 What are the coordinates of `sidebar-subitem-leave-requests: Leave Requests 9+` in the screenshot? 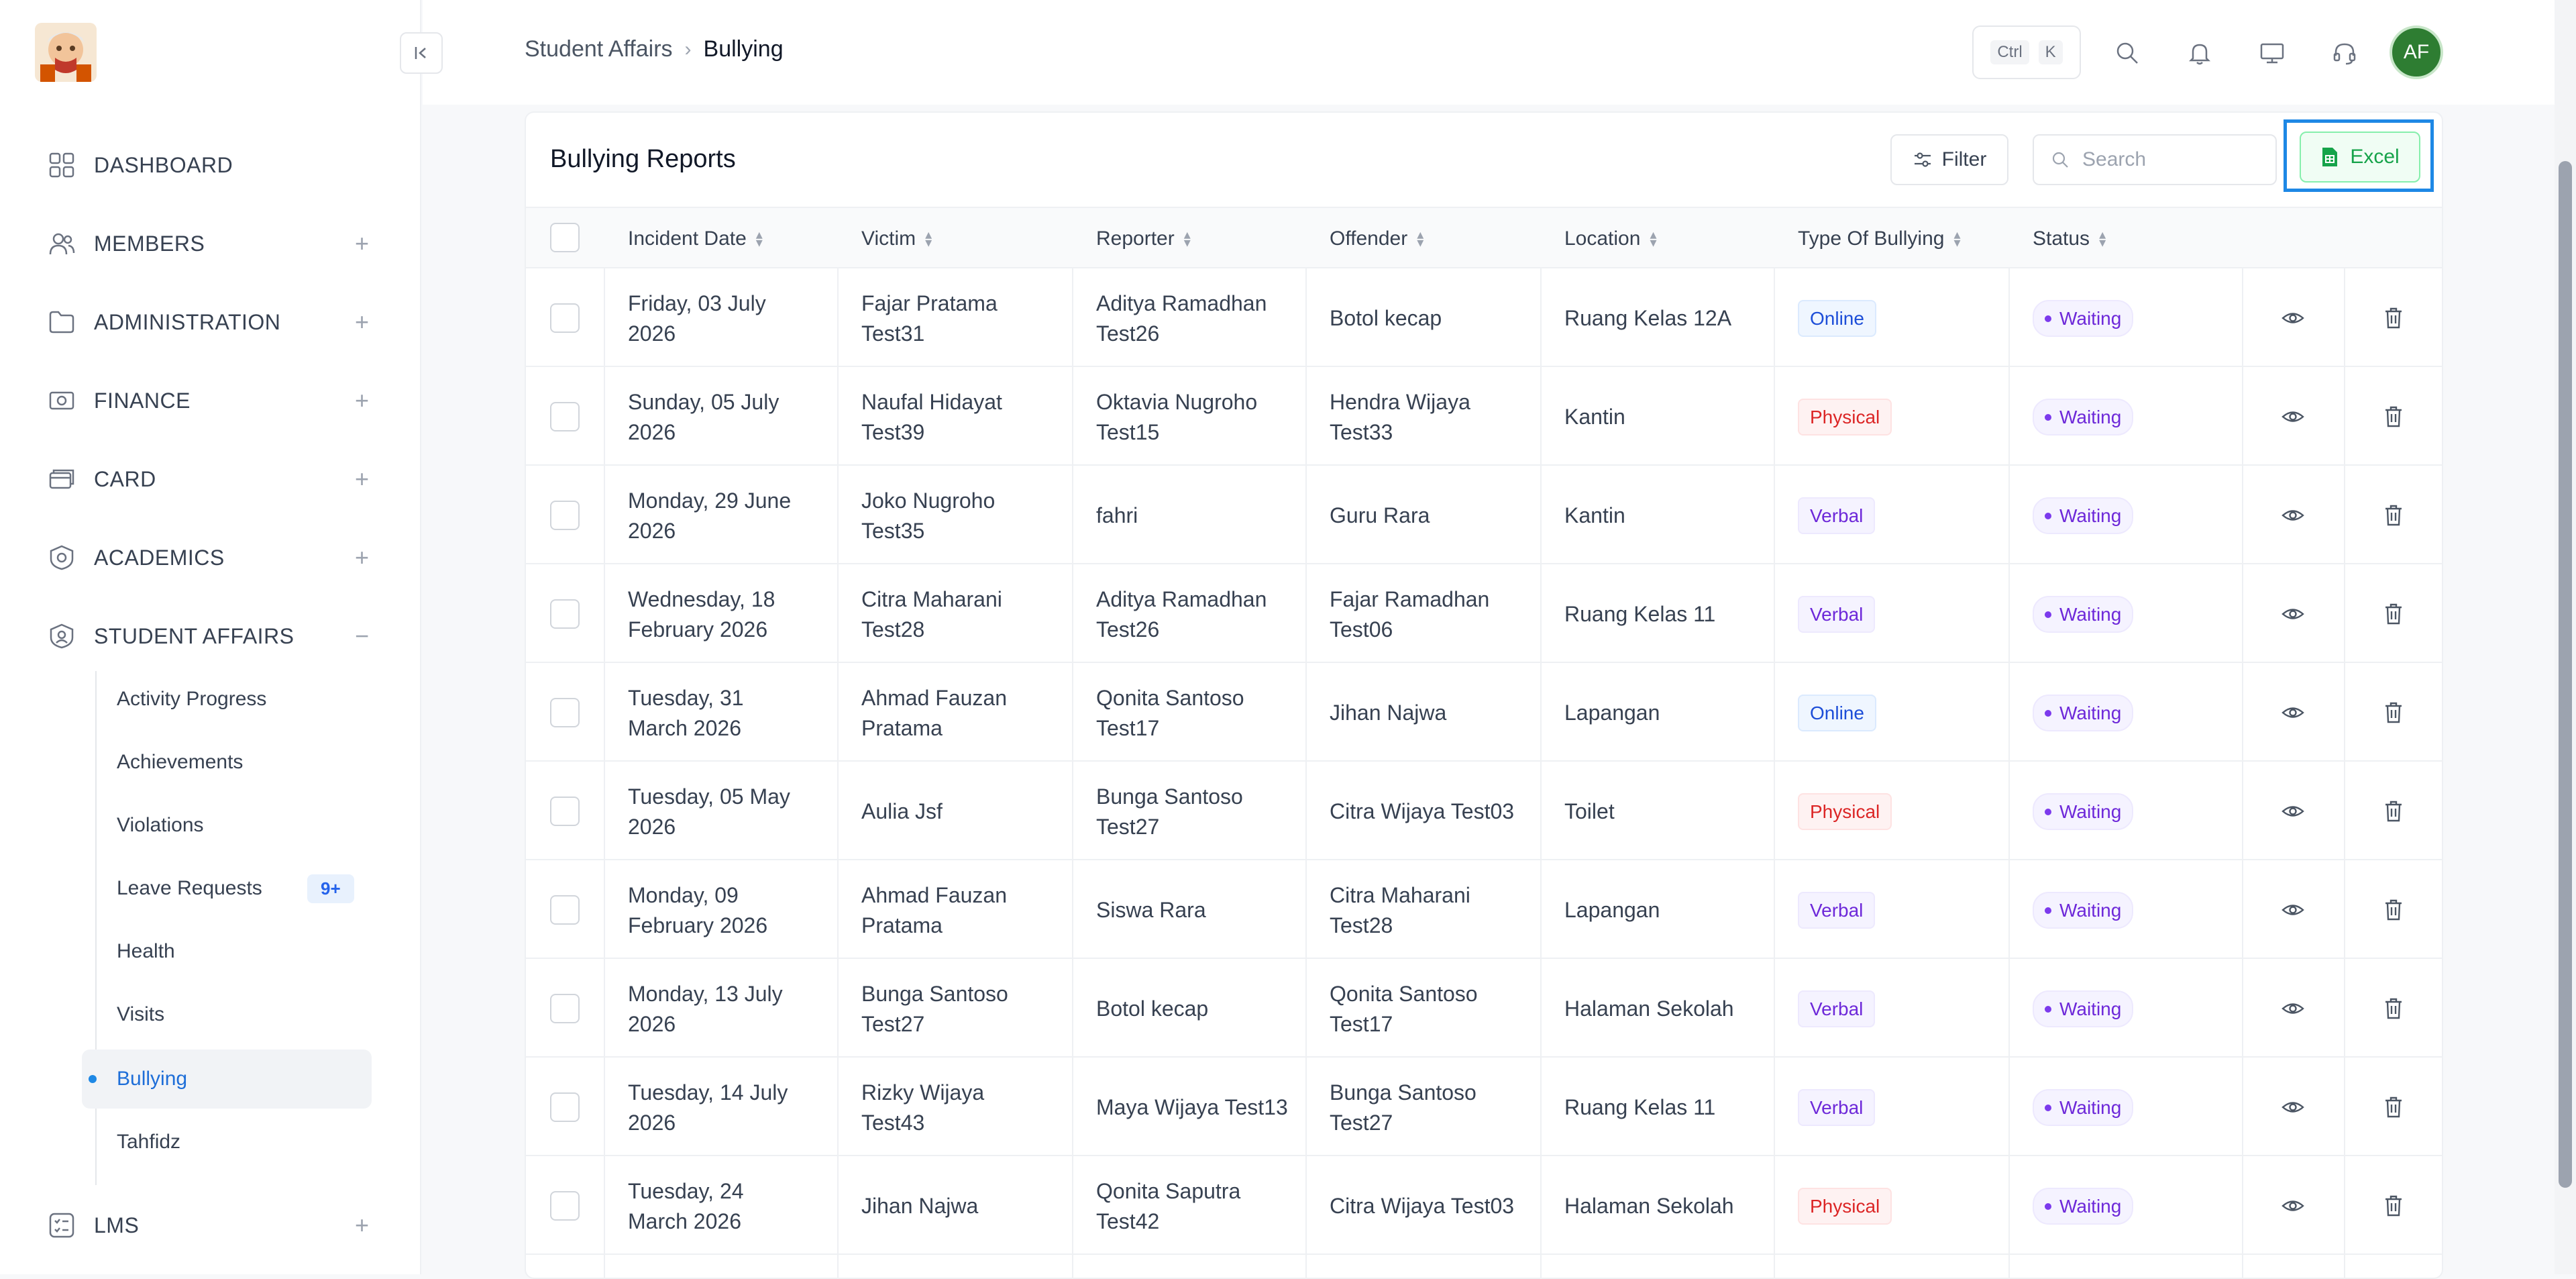 It's located at (227, 888).